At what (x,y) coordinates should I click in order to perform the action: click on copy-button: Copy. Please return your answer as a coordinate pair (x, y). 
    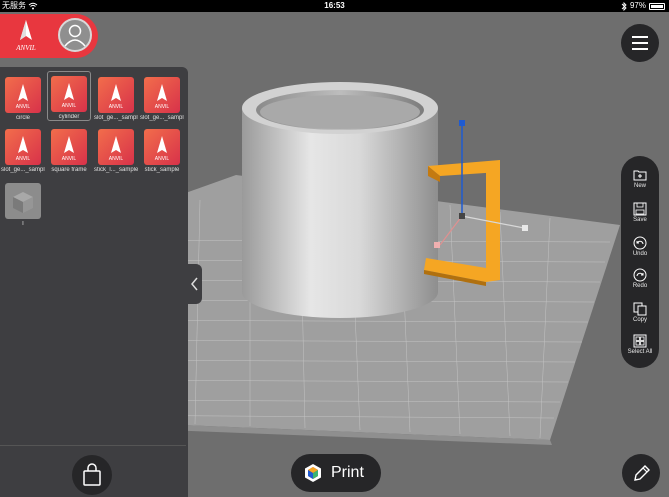
    Looking at the image, I should click on (640, 312).